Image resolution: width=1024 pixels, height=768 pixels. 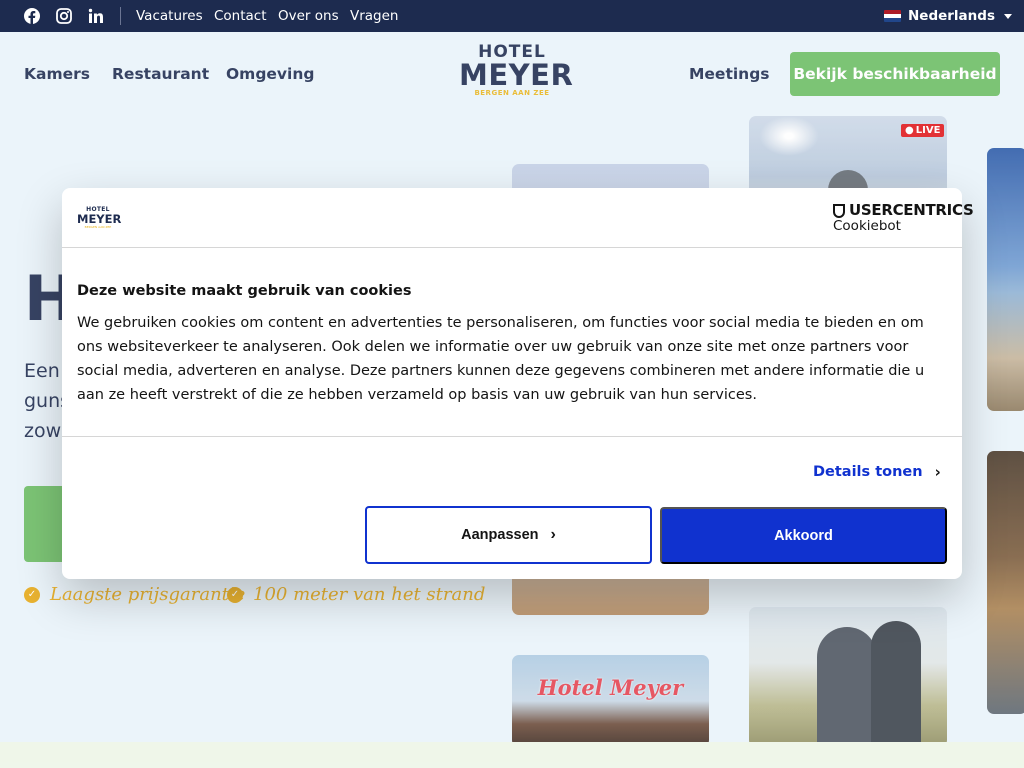 What do you see at coordinates (867, 226) in the screenshot?
I see `brand-sub-label: Cookiebot` at bounding box center [867, 226].